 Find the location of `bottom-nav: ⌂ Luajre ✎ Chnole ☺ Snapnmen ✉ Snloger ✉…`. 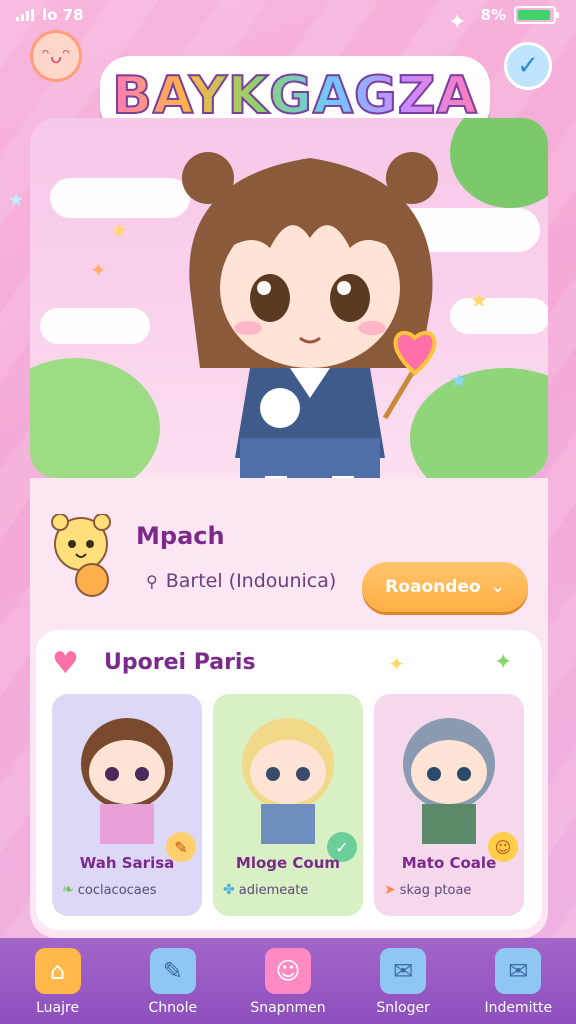

bottom-nav: ⌂ Luajre ✎ Chnole ☺ Snapnmen ✉ Snloger ✉… is located at coordinates (288, 981).